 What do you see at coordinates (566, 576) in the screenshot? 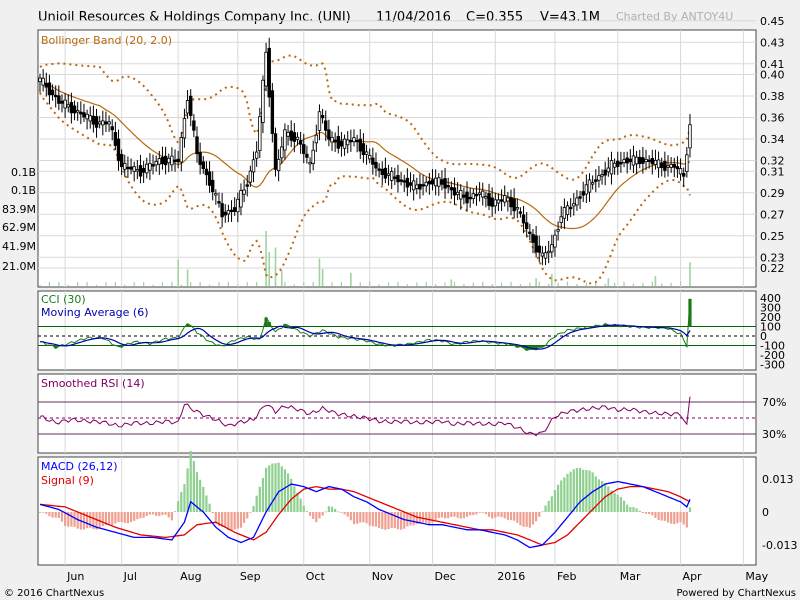
I see `x-axis-label: Feb` at bounding box center [566, 576].